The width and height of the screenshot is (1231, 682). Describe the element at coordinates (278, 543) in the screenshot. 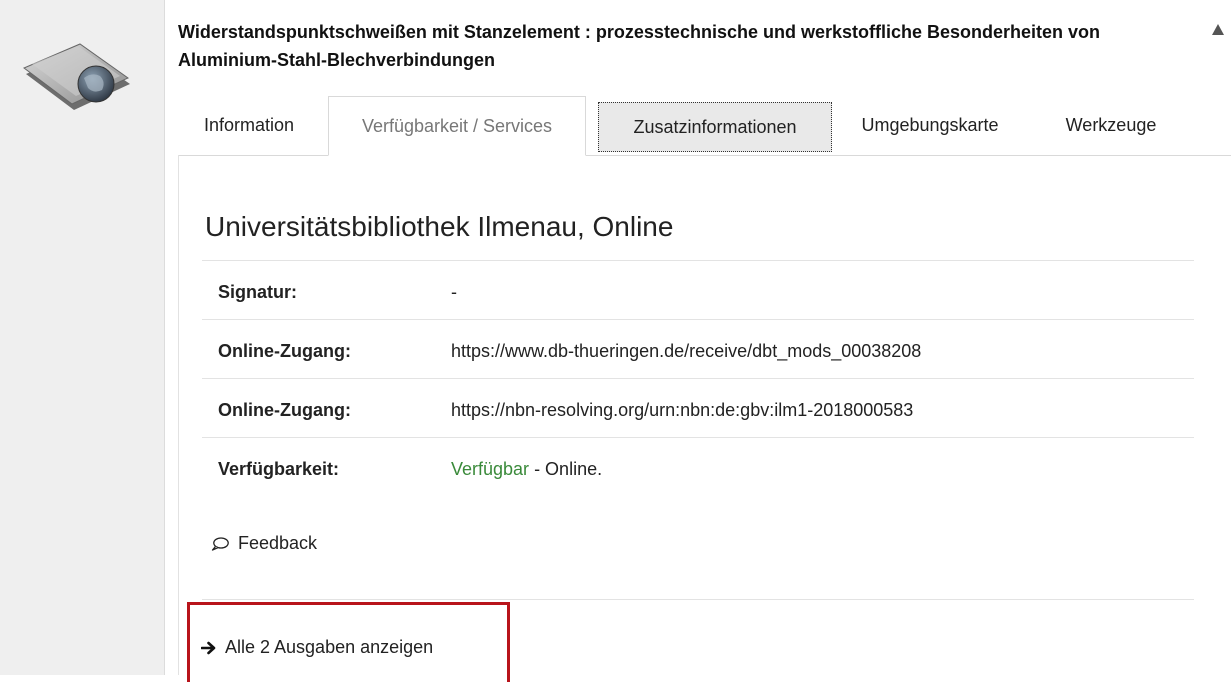

I see `feedback-label: Feedback` at that location.